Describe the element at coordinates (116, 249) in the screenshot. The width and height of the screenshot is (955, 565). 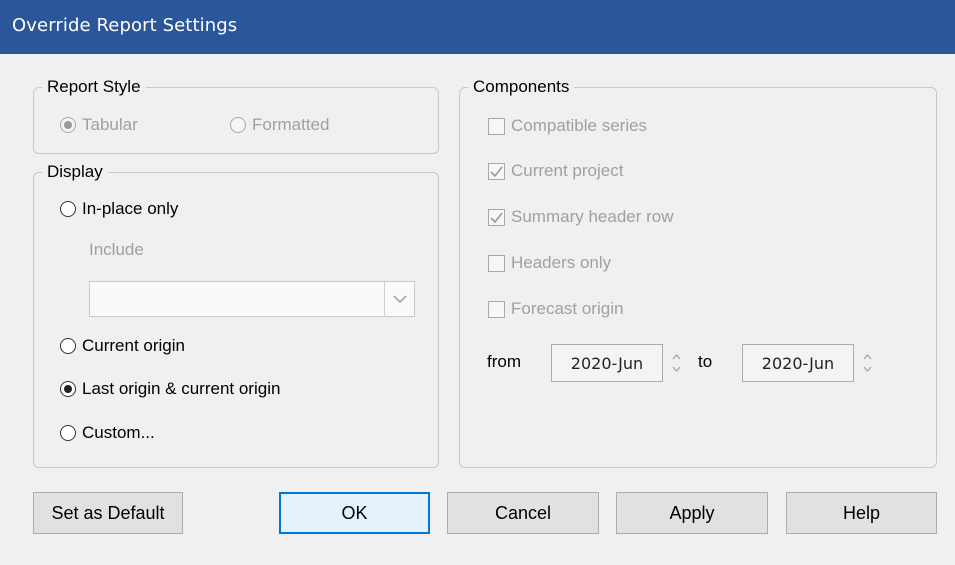
I see `include-label: Include` at that location.